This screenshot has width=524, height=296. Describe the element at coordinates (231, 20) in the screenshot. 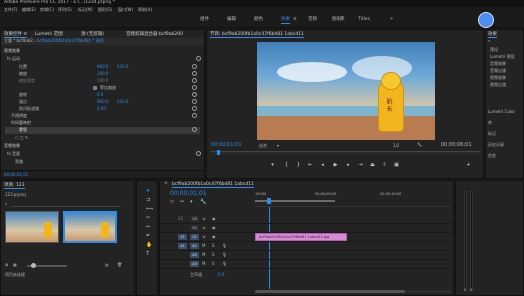

I see `workspace-tab-editing: 编辑` at that location.